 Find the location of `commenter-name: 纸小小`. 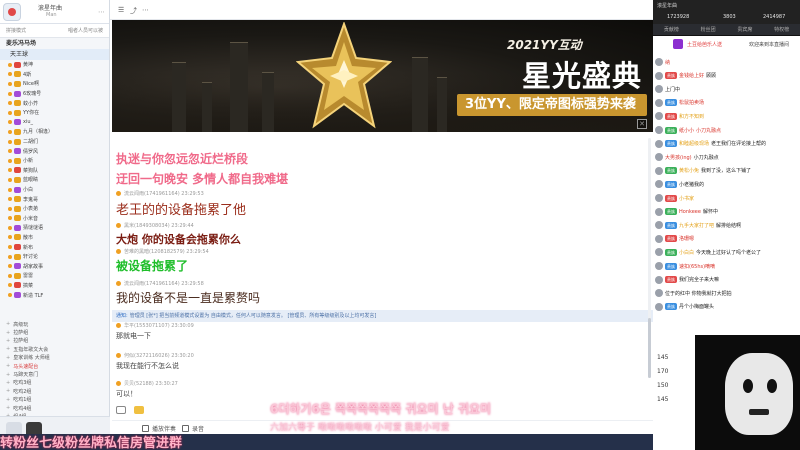

commenter-name: 纸小小 is located at coordinates (686, 130).